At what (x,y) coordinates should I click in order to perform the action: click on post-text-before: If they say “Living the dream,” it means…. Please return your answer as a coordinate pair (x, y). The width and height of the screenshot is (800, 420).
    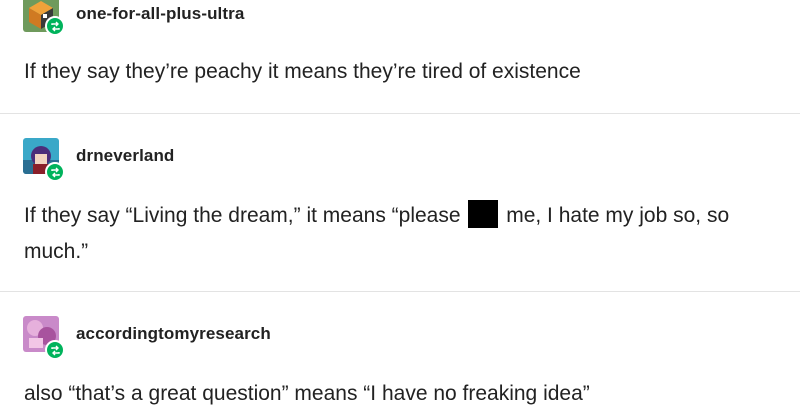
    Looking at the image, I should click on (242, 215).